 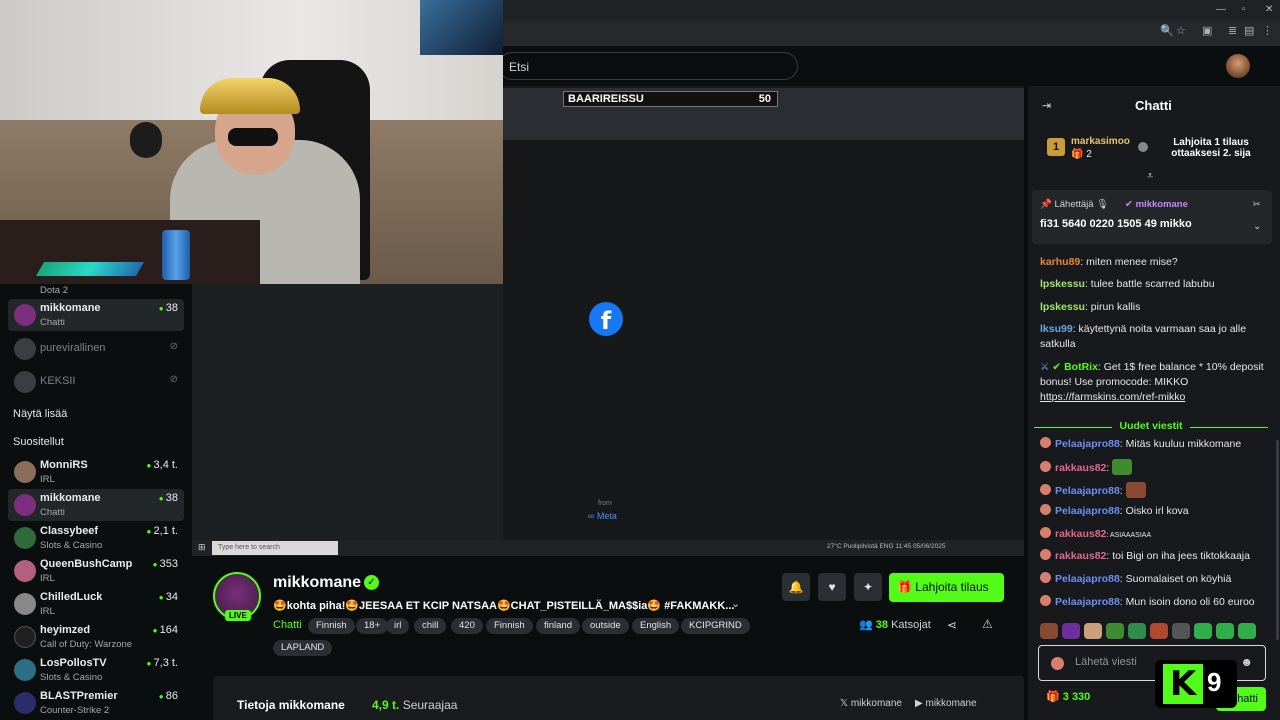 I want to click on sparkle-button: ✦, so click(x=868, y=587).